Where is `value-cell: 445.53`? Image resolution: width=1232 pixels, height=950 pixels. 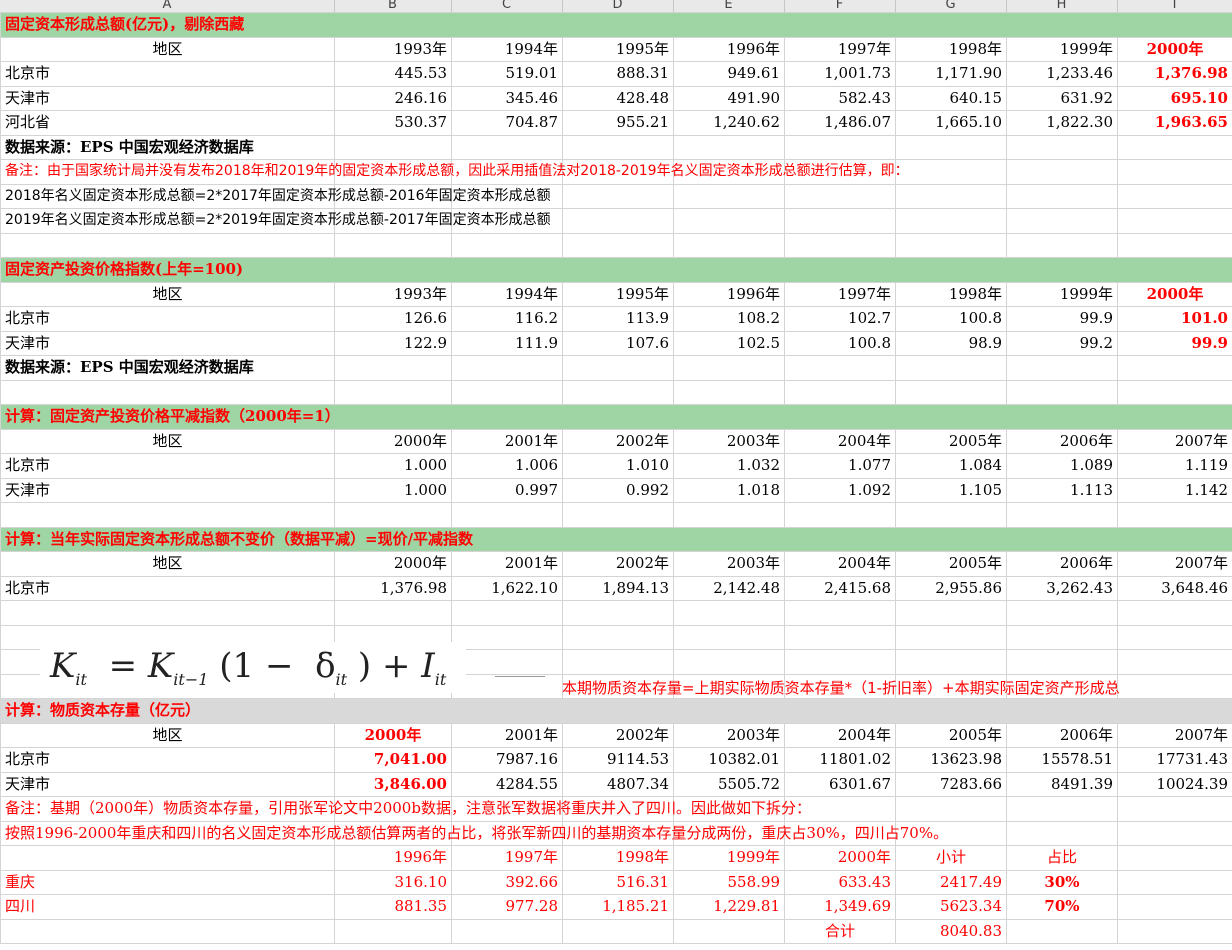
value-cell: 445.53 is located at coordinates (393, 74).